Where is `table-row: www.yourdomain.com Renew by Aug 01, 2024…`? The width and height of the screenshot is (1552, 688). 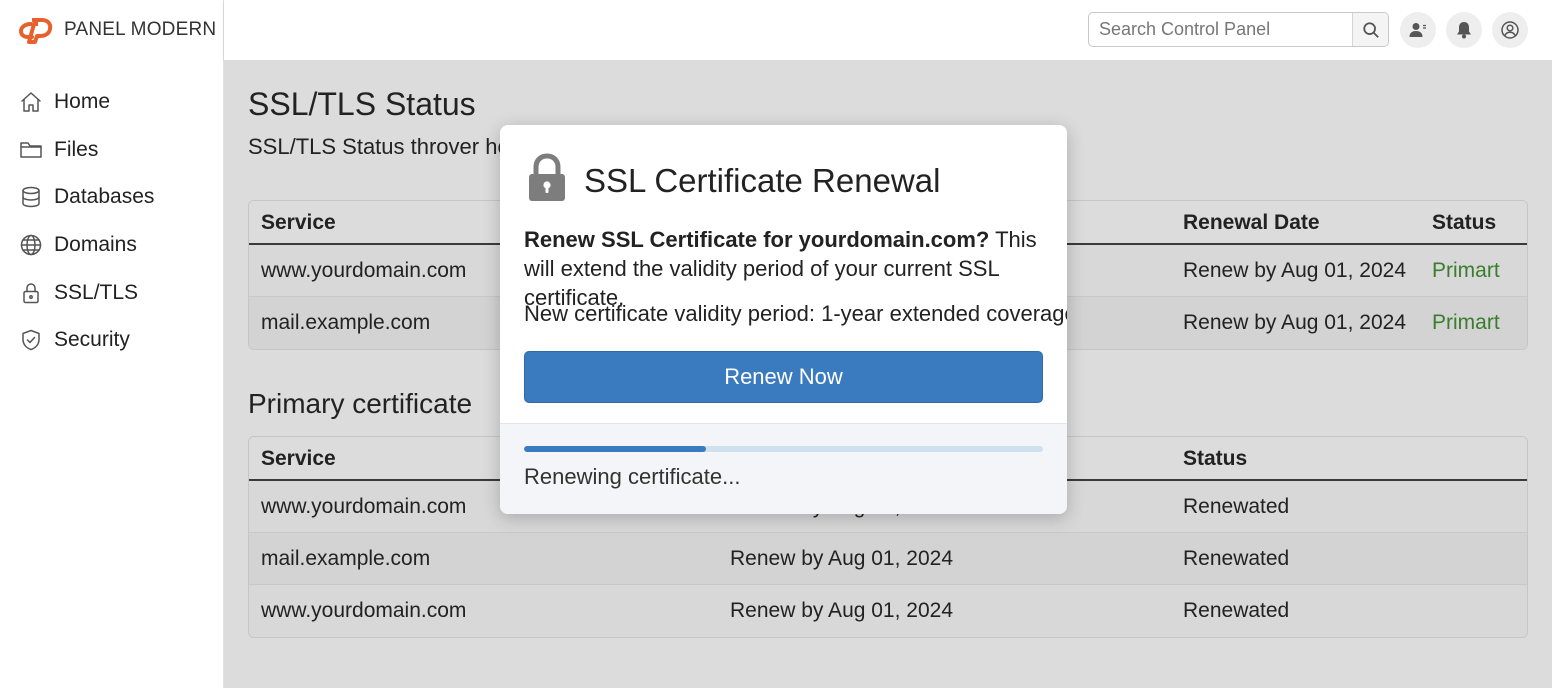
table-row: www.yourdomain.com Renew by Aug 01, 2024… is located at coordinates (888, 611).